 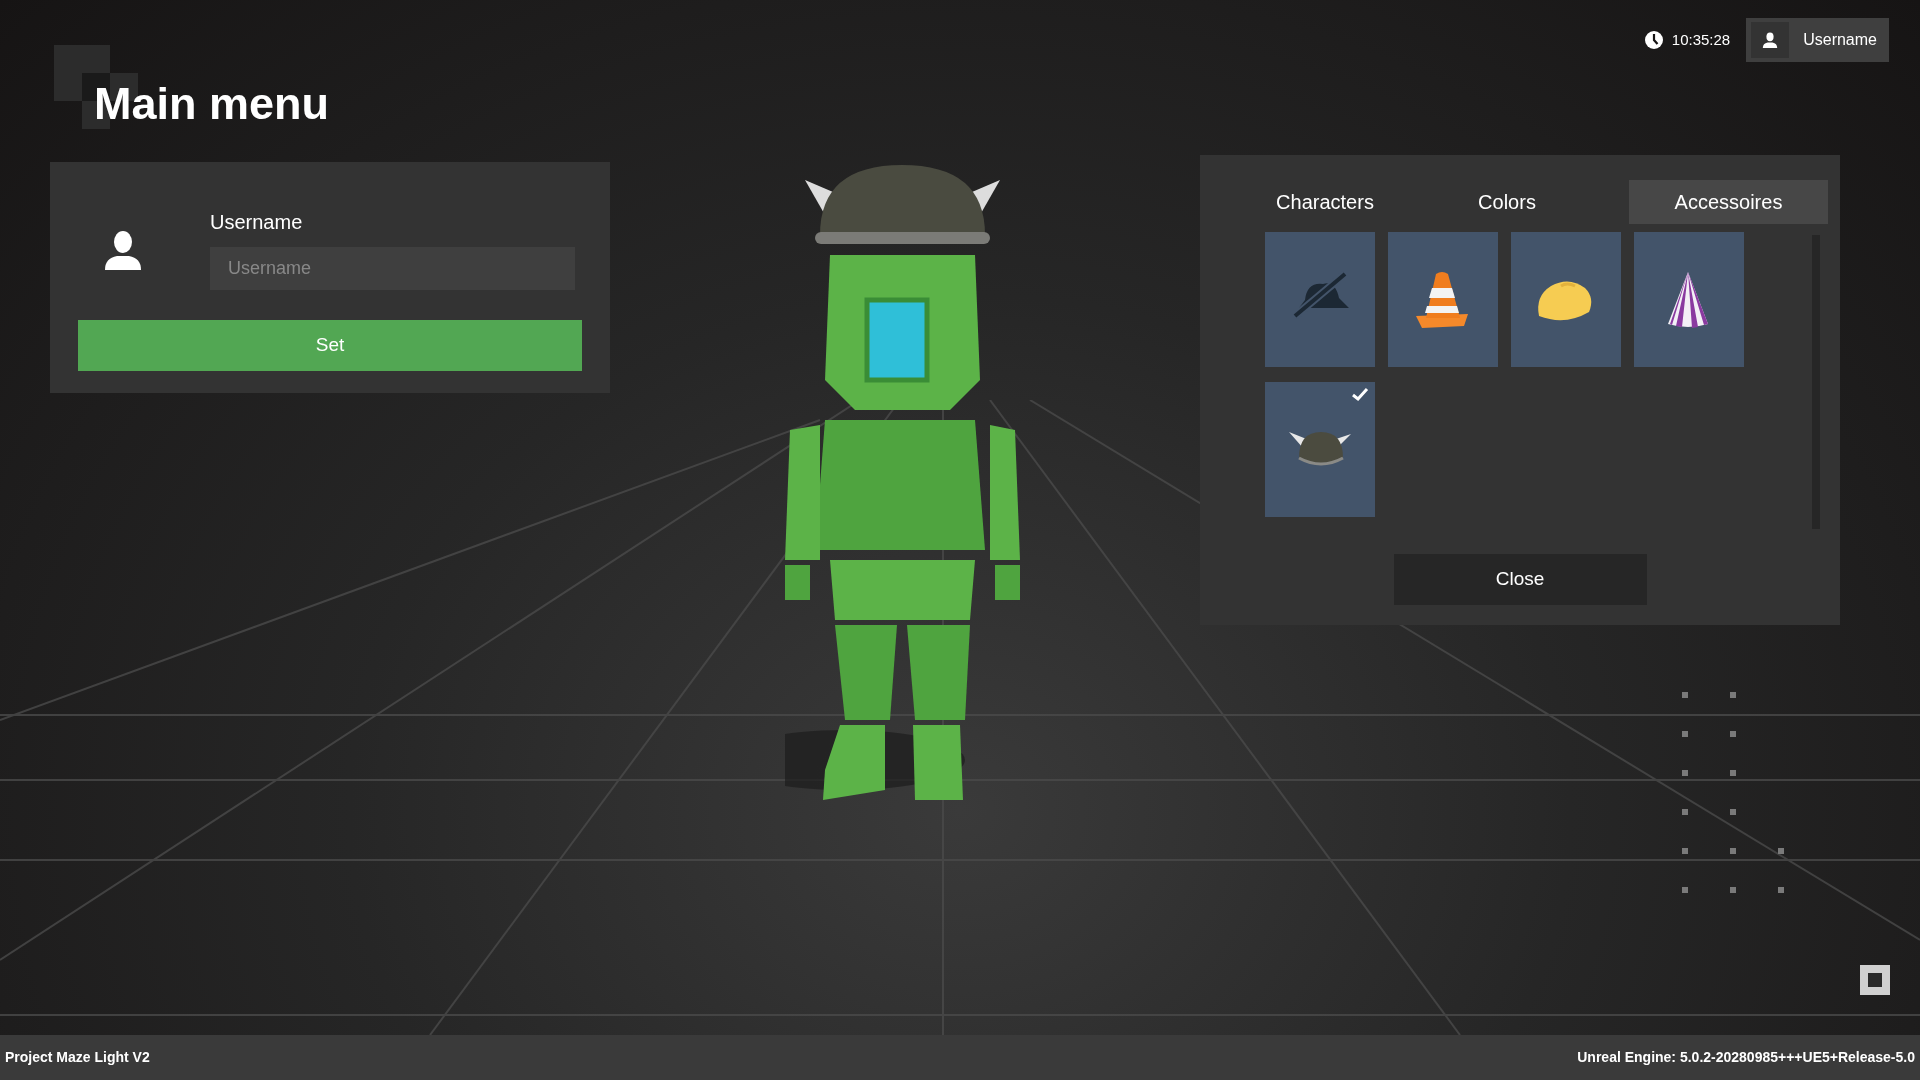 I want to click on project-name: Project Maze Light V2, so click(x=77, y=1057).